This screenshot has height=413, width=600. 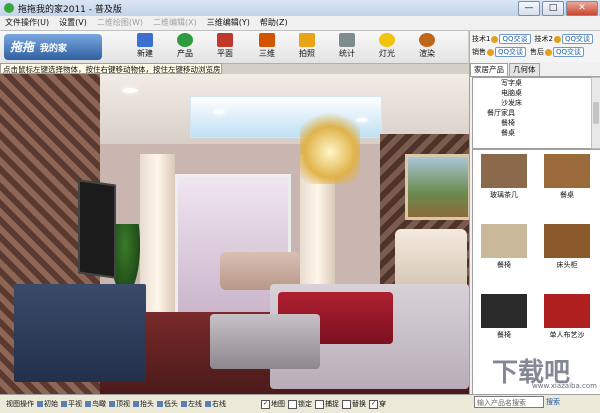 I want to click on scroll-thumb, so click(x=596, y=113).